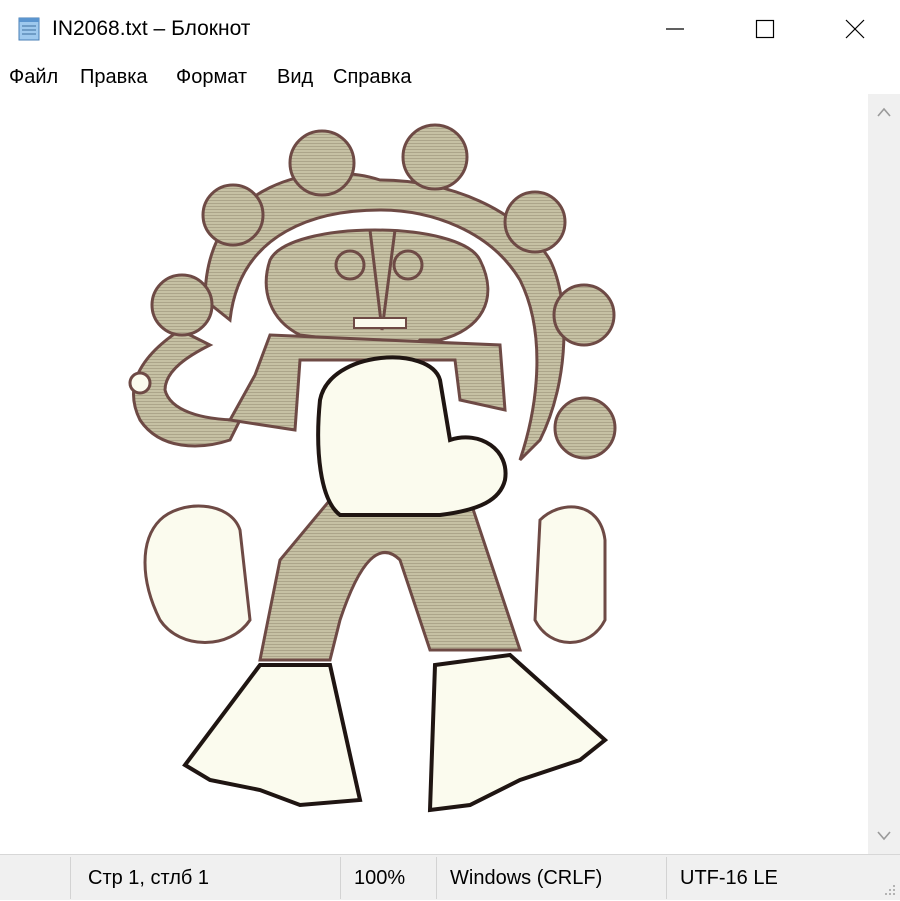  I want to click on notepad-icon, so click(29, 29).